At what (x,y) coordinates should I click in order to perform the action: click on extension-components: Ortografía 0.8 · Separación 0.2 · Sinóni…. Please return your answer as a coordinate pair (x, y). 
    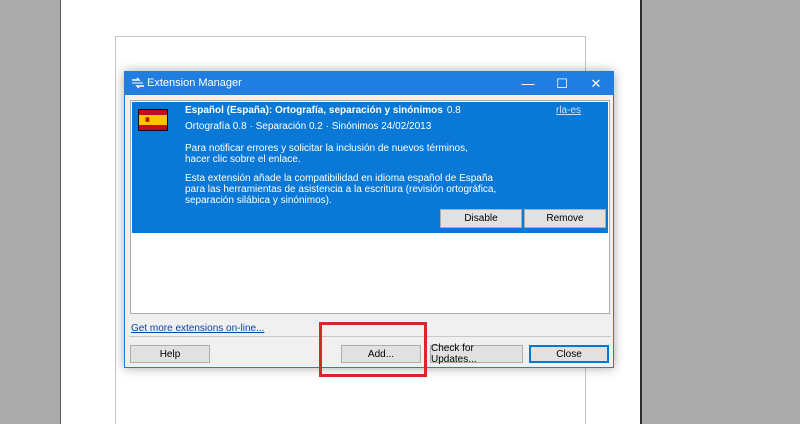
    Looking at the image, I should click on (308, 126).